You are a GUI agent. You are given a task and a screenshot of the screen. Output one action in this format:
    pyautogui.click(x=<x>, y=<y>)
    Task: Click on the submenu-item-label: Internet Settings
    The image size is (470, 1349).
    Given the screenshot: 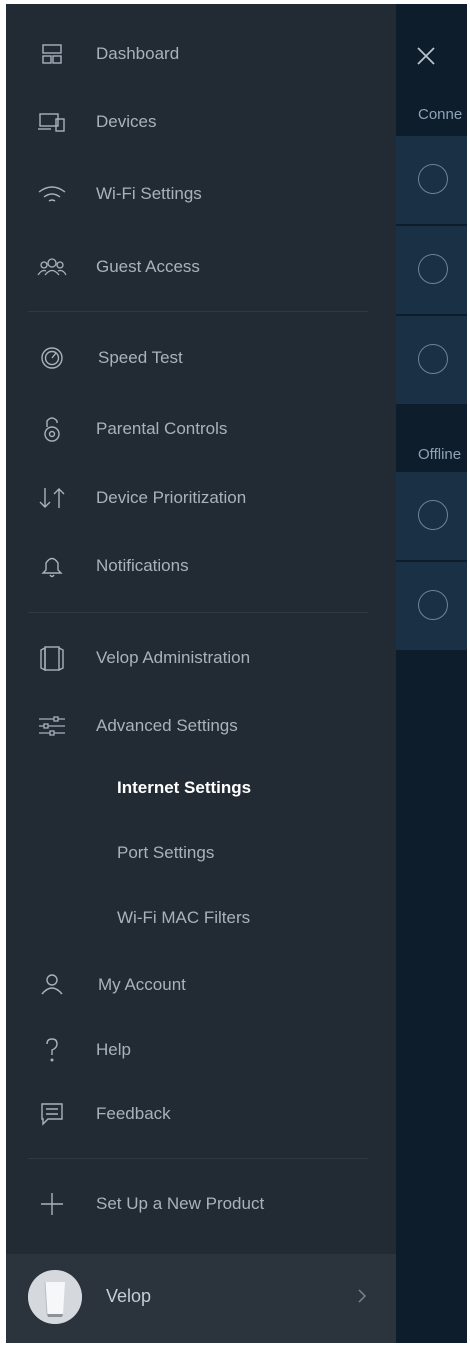 What is the action you would take?
    pyautogui.click(x=184, y=787)
    